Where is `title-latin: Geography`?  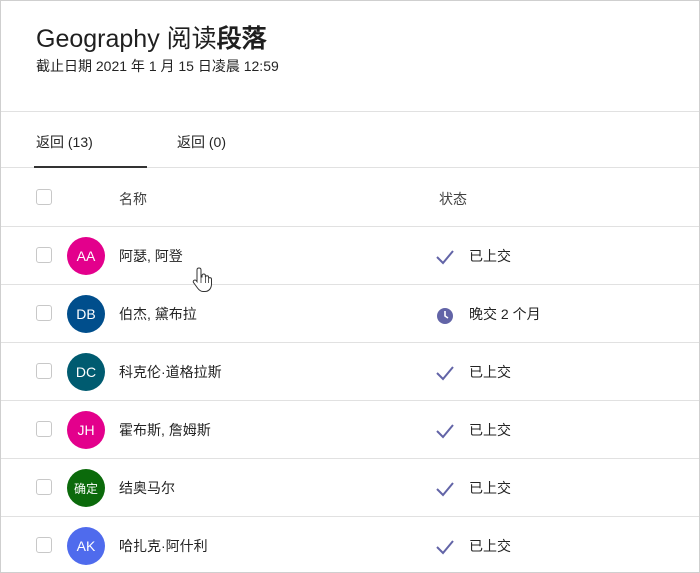 title-latin: Geography is located at coordinates (98, 39).